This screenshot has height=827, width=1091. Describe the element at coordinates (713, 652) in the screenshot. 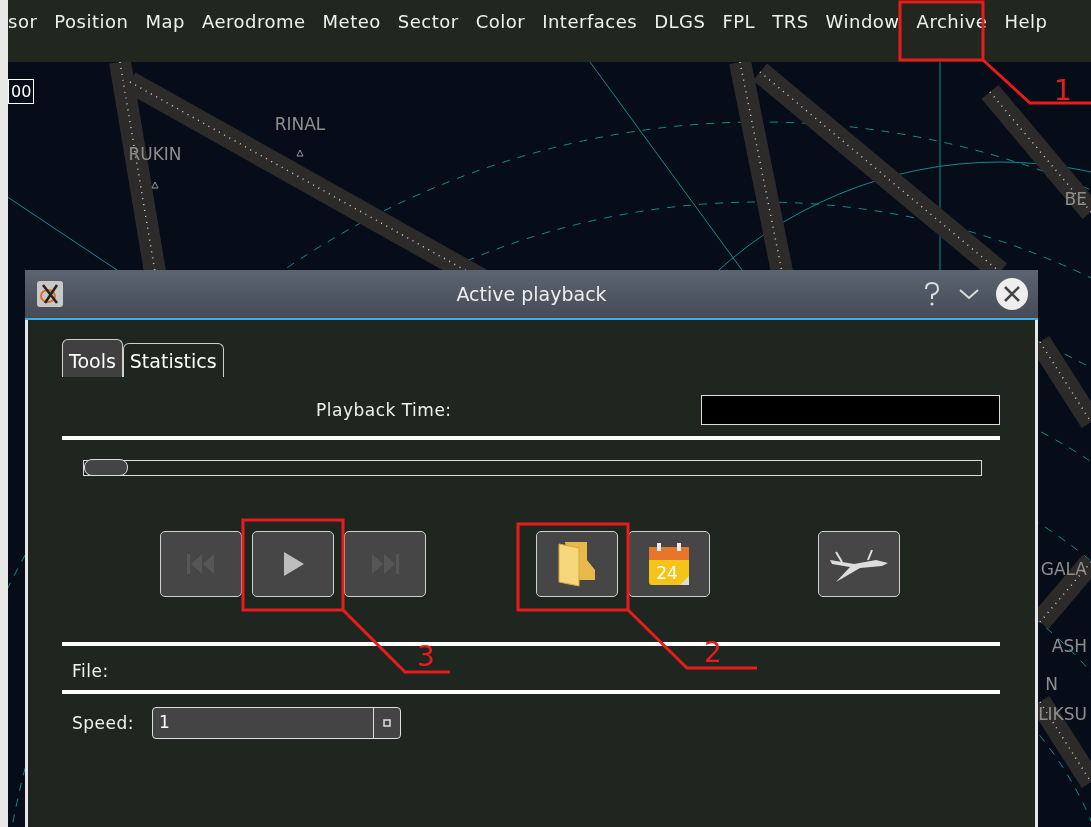

I see `callout-number: 2` at that location.